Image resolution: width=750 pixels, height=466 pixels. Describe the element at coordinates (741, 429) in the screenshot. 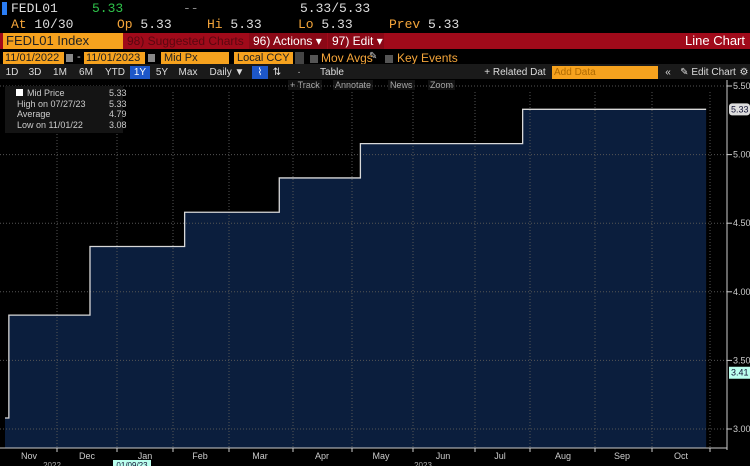

I see `y-tick-label: 3.00` at that location.